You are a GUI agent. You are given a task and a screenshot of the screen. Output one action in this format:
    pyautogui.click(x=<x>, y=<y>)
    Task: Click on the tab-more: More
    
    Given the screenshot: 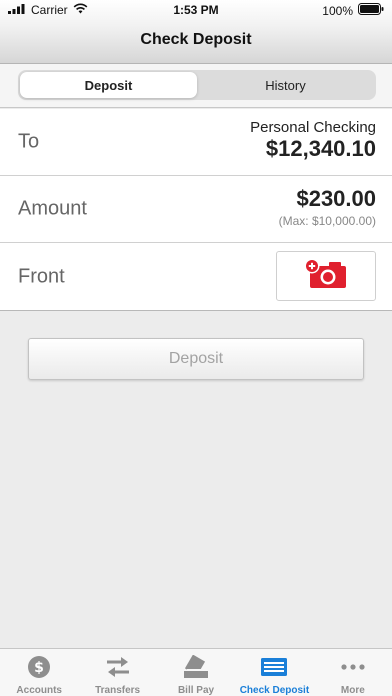 What is the action you would take?
    pyautogui.click(x=353, y=672)
    